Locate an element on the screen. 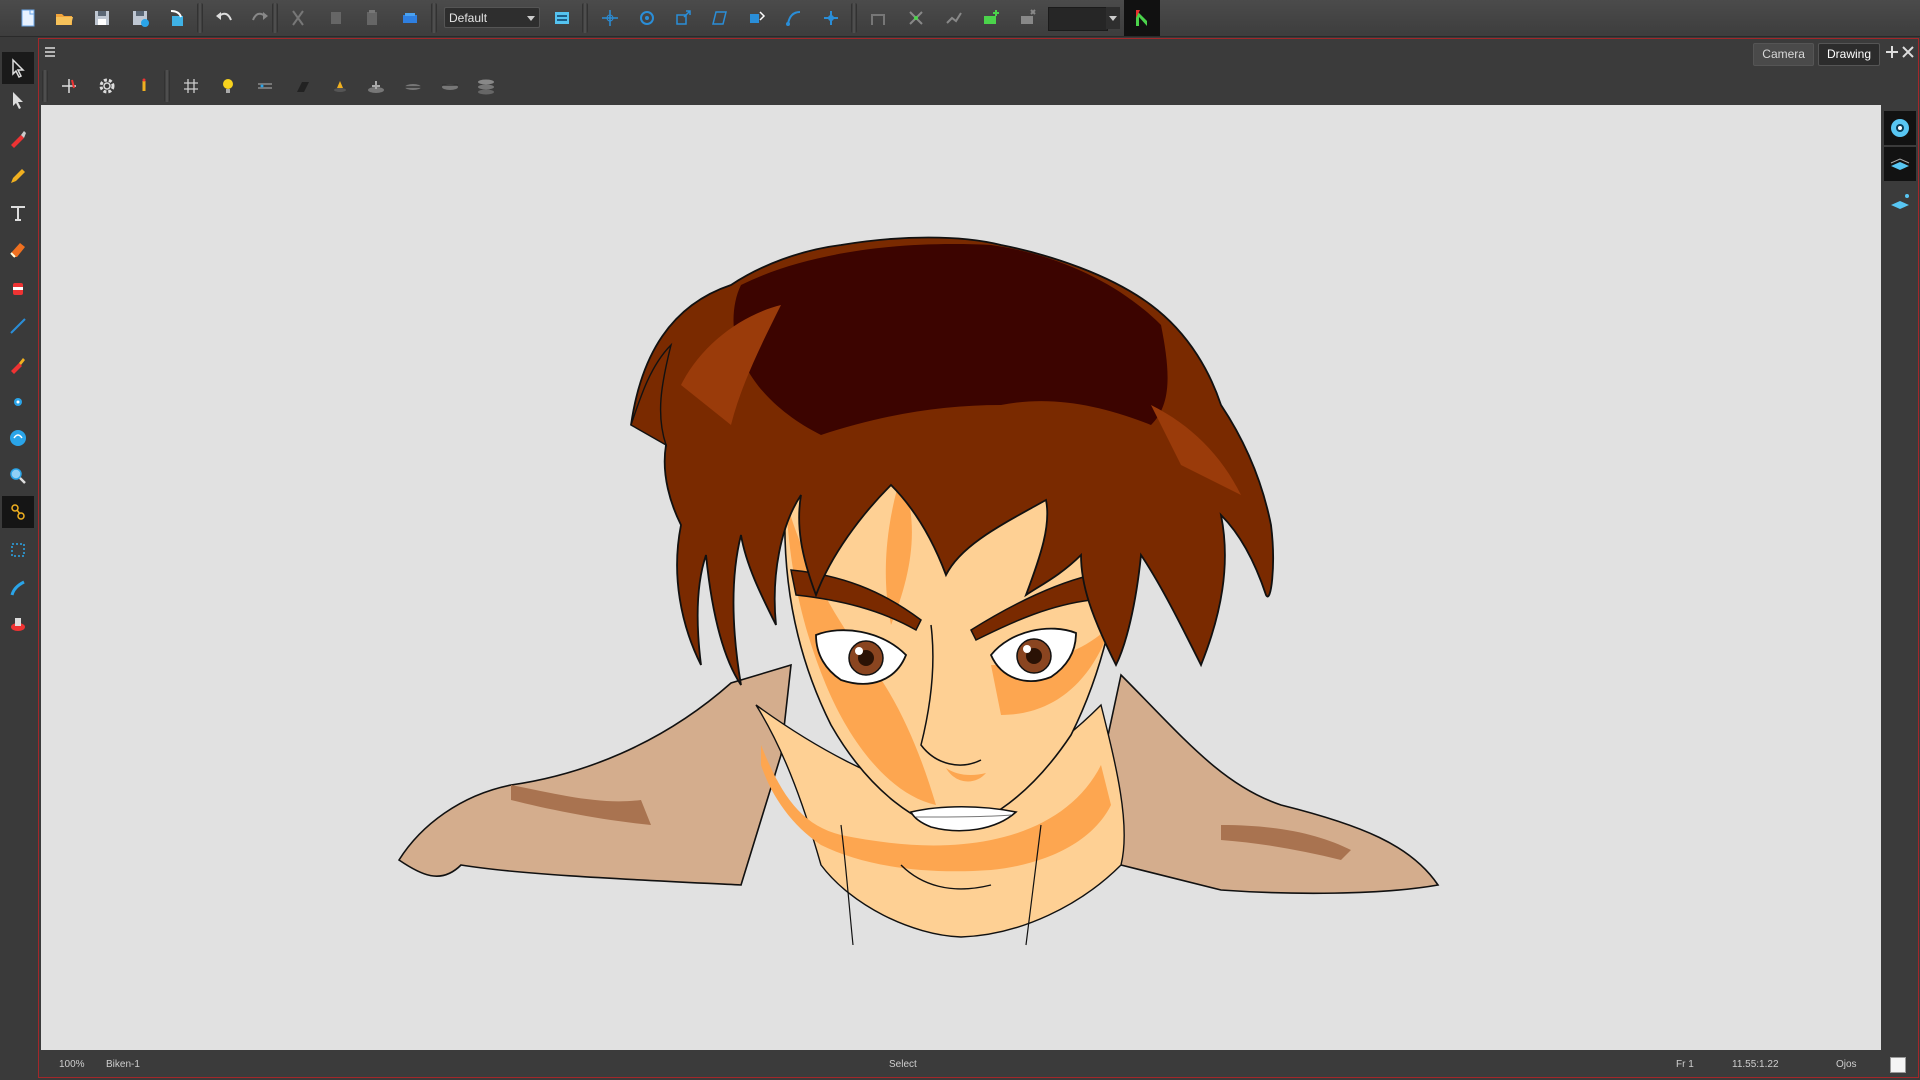 The image size is (1920, 1080). status-bar: 100% Biken-1 Select Fr 1 11.55:1.22 Ojos is located at coordinates (979, 1064).